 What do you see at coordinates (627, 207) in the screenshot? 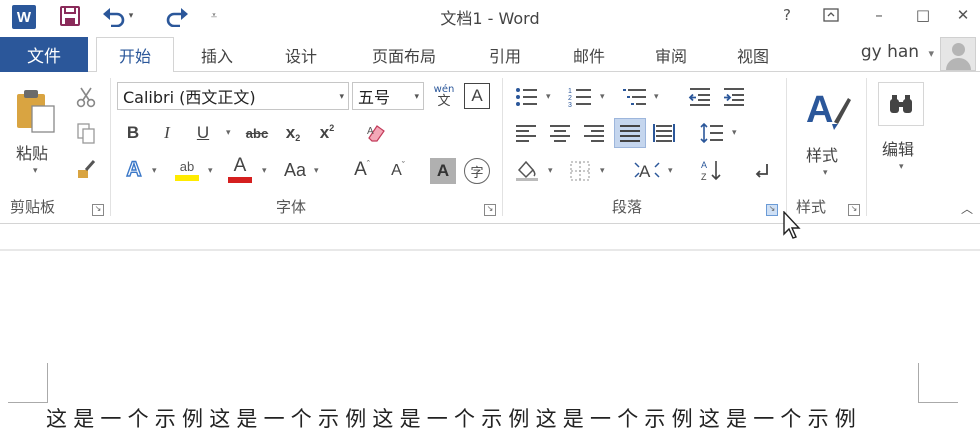
I see `paragraph-group-label: 段落` at bounding box center [627, 207].